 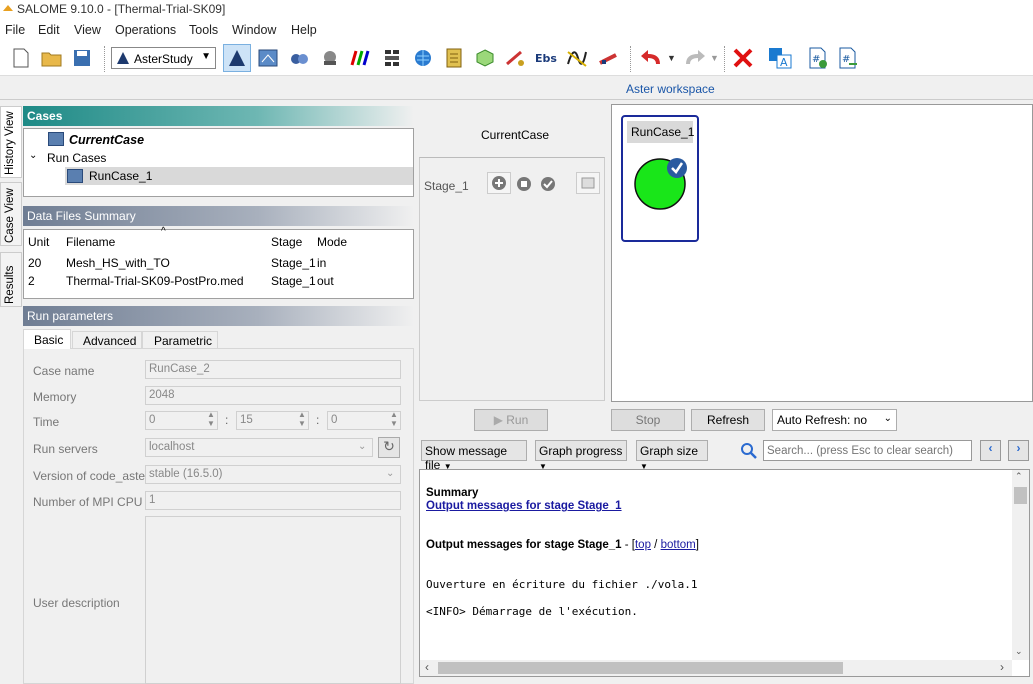 I want to click on new-file-icon, so click(x=21, y=58).